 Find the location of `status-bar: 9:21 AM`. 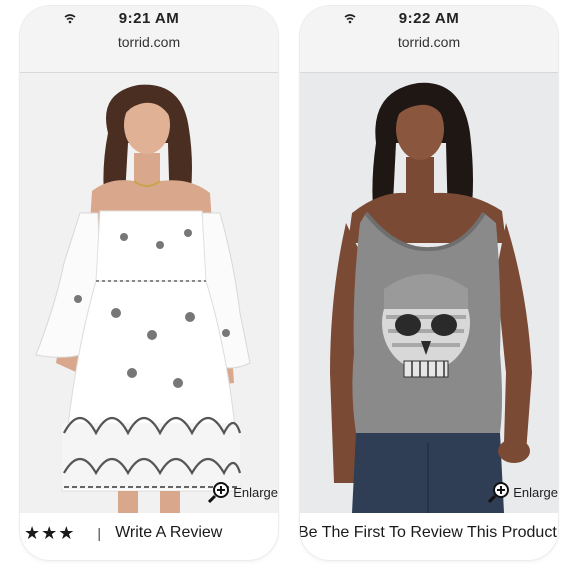

status-bar: 9:21 AM is located at coordinates (149, 16).